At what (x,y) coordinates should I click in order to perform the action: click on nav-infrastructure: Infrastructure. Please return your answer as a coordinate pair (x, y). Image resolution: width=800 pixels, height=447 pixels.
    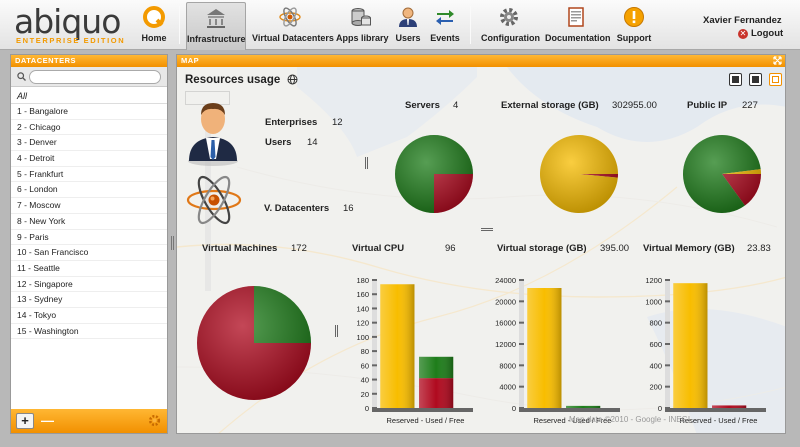
    Looking at the image, I should click on (216, 26).